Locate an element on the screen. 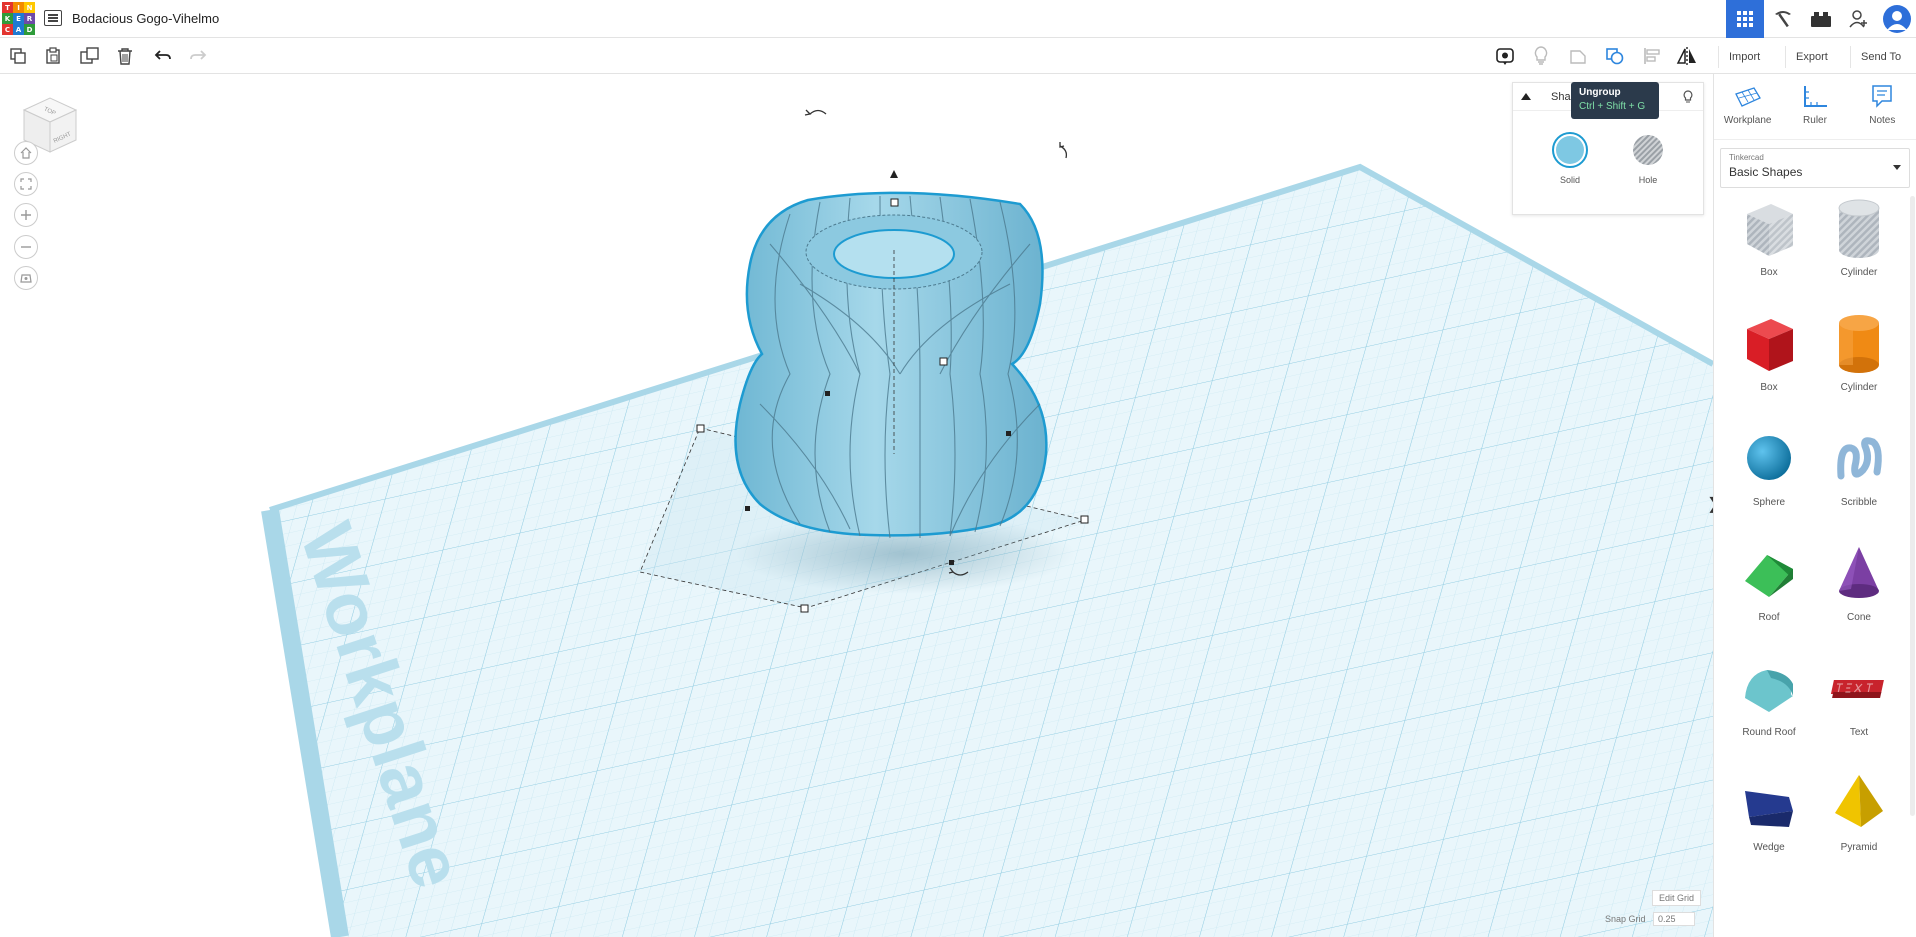 Image resolution: width=1916 pixels, height=937 pixels. solid-color-swatch is located at coordinates (1570, 150).